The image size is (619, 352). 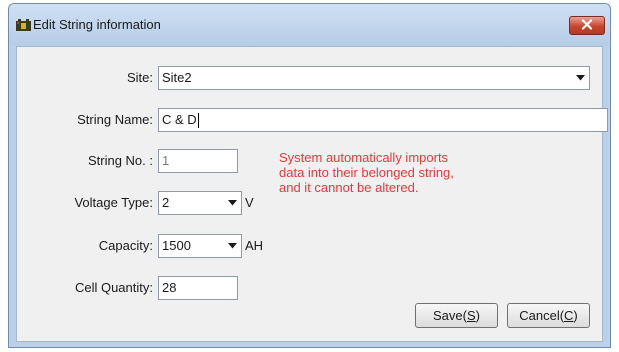 What do you see at coordinates (309, 25) in the screenshot?
I see `title-bar: Edit String information` at bounding box center [309, 25].